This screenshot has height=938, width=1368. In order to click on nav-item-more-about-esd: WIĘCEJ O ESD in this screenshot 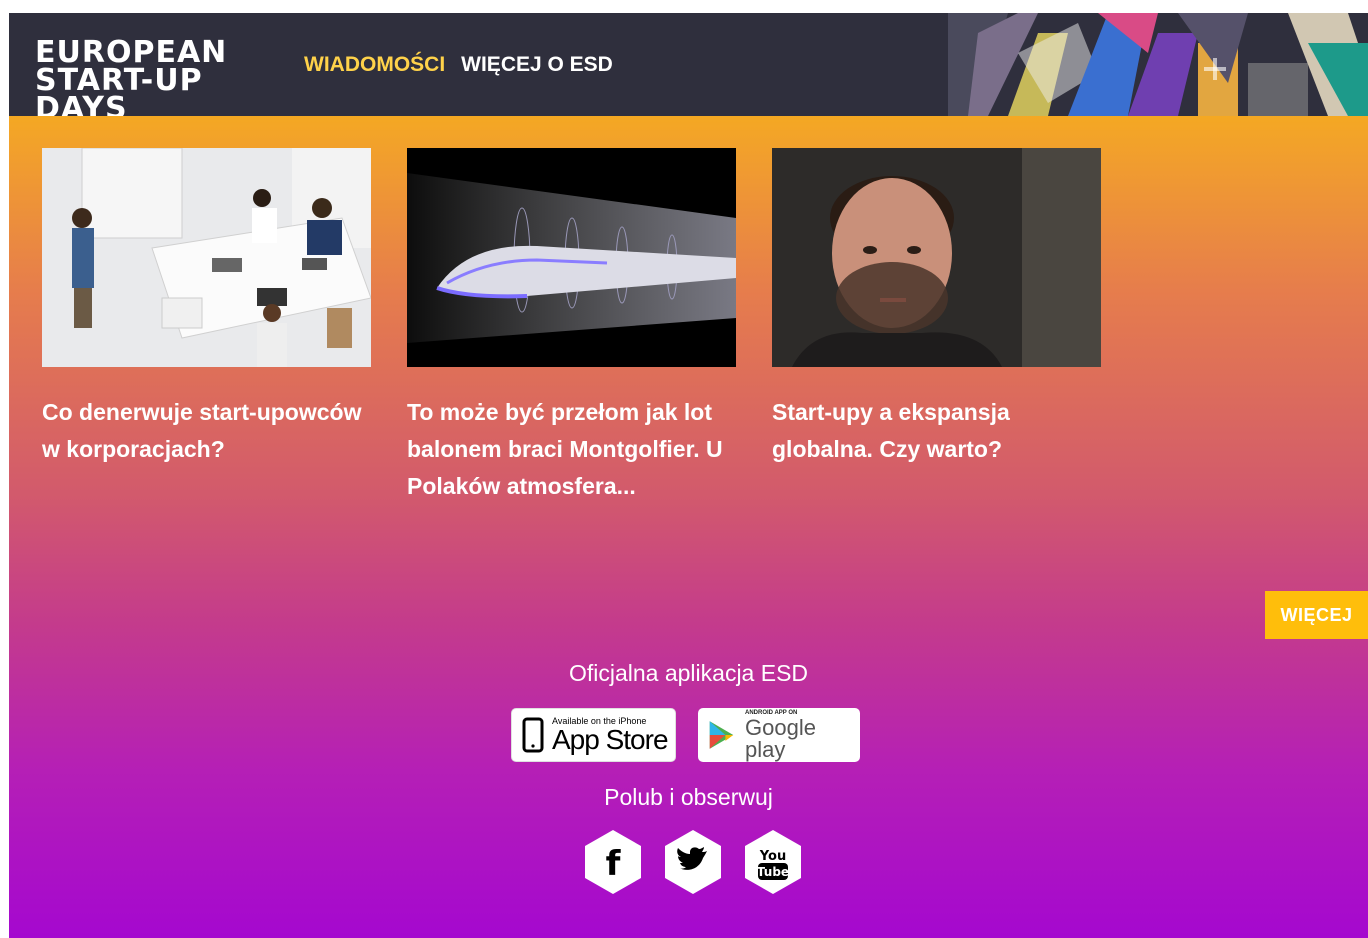, I will do `click(537, 65)`.